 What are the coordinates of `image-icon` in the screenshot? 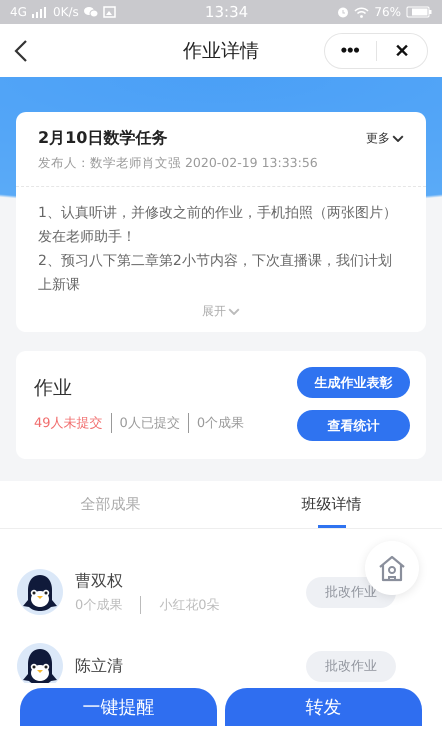 It's located at (109, 12).